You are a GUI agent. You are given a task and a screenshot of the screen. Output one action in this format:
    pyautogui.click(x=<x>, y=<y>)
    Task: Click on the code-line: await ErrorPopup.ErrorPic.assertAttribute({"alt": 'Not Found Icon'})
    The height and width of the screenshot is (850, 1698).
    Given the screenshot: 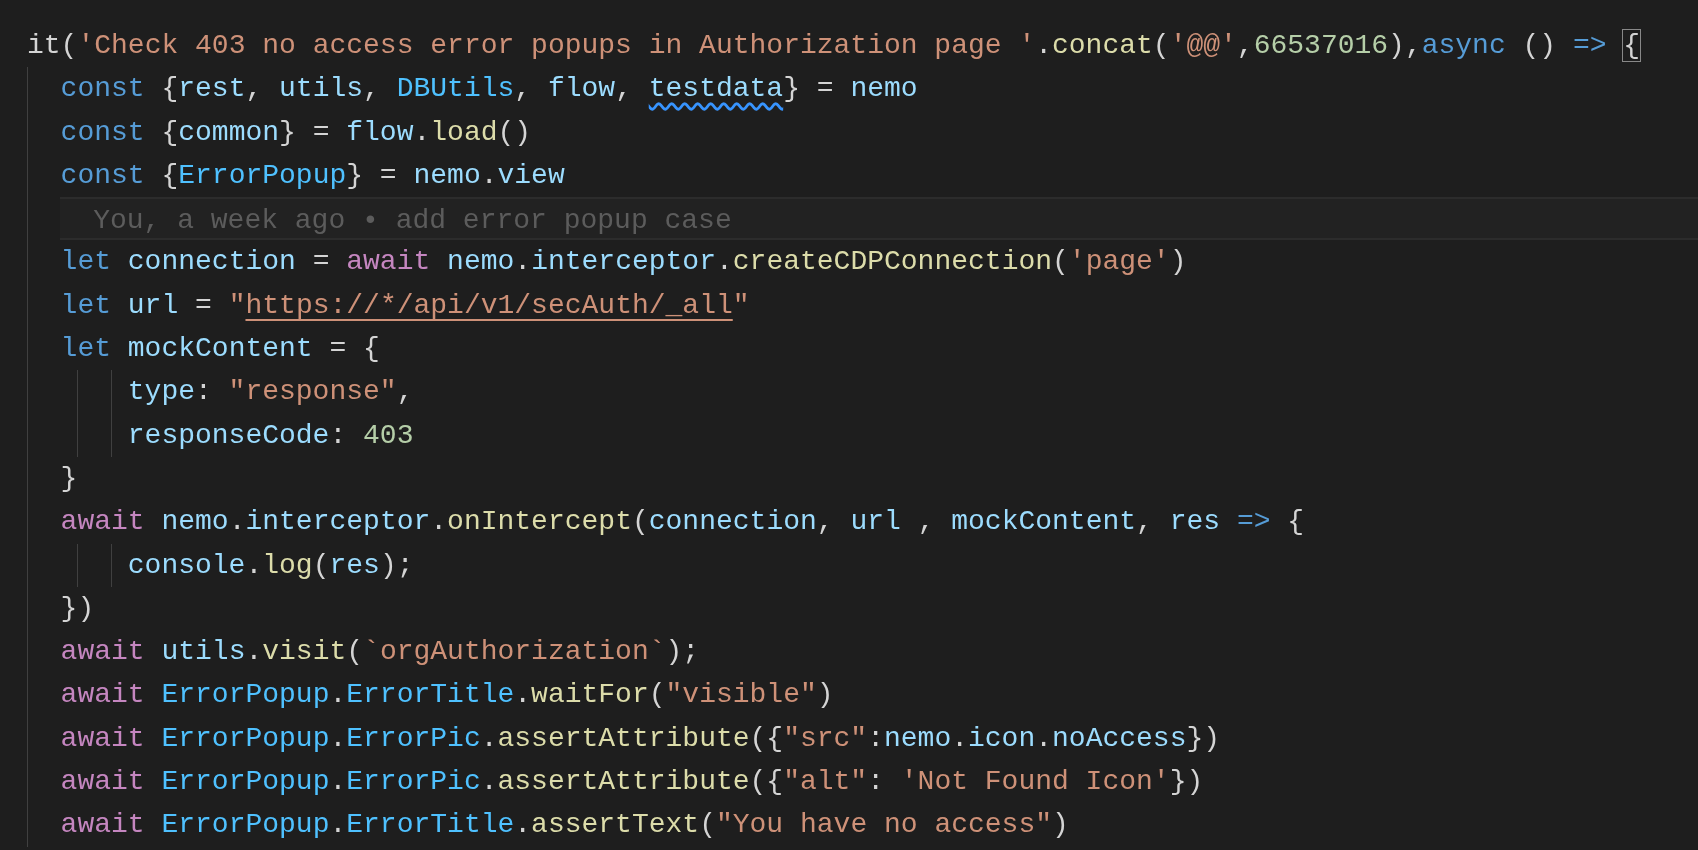 What is the action you would take?
    pyautogui.click(x=632, y=782)
    